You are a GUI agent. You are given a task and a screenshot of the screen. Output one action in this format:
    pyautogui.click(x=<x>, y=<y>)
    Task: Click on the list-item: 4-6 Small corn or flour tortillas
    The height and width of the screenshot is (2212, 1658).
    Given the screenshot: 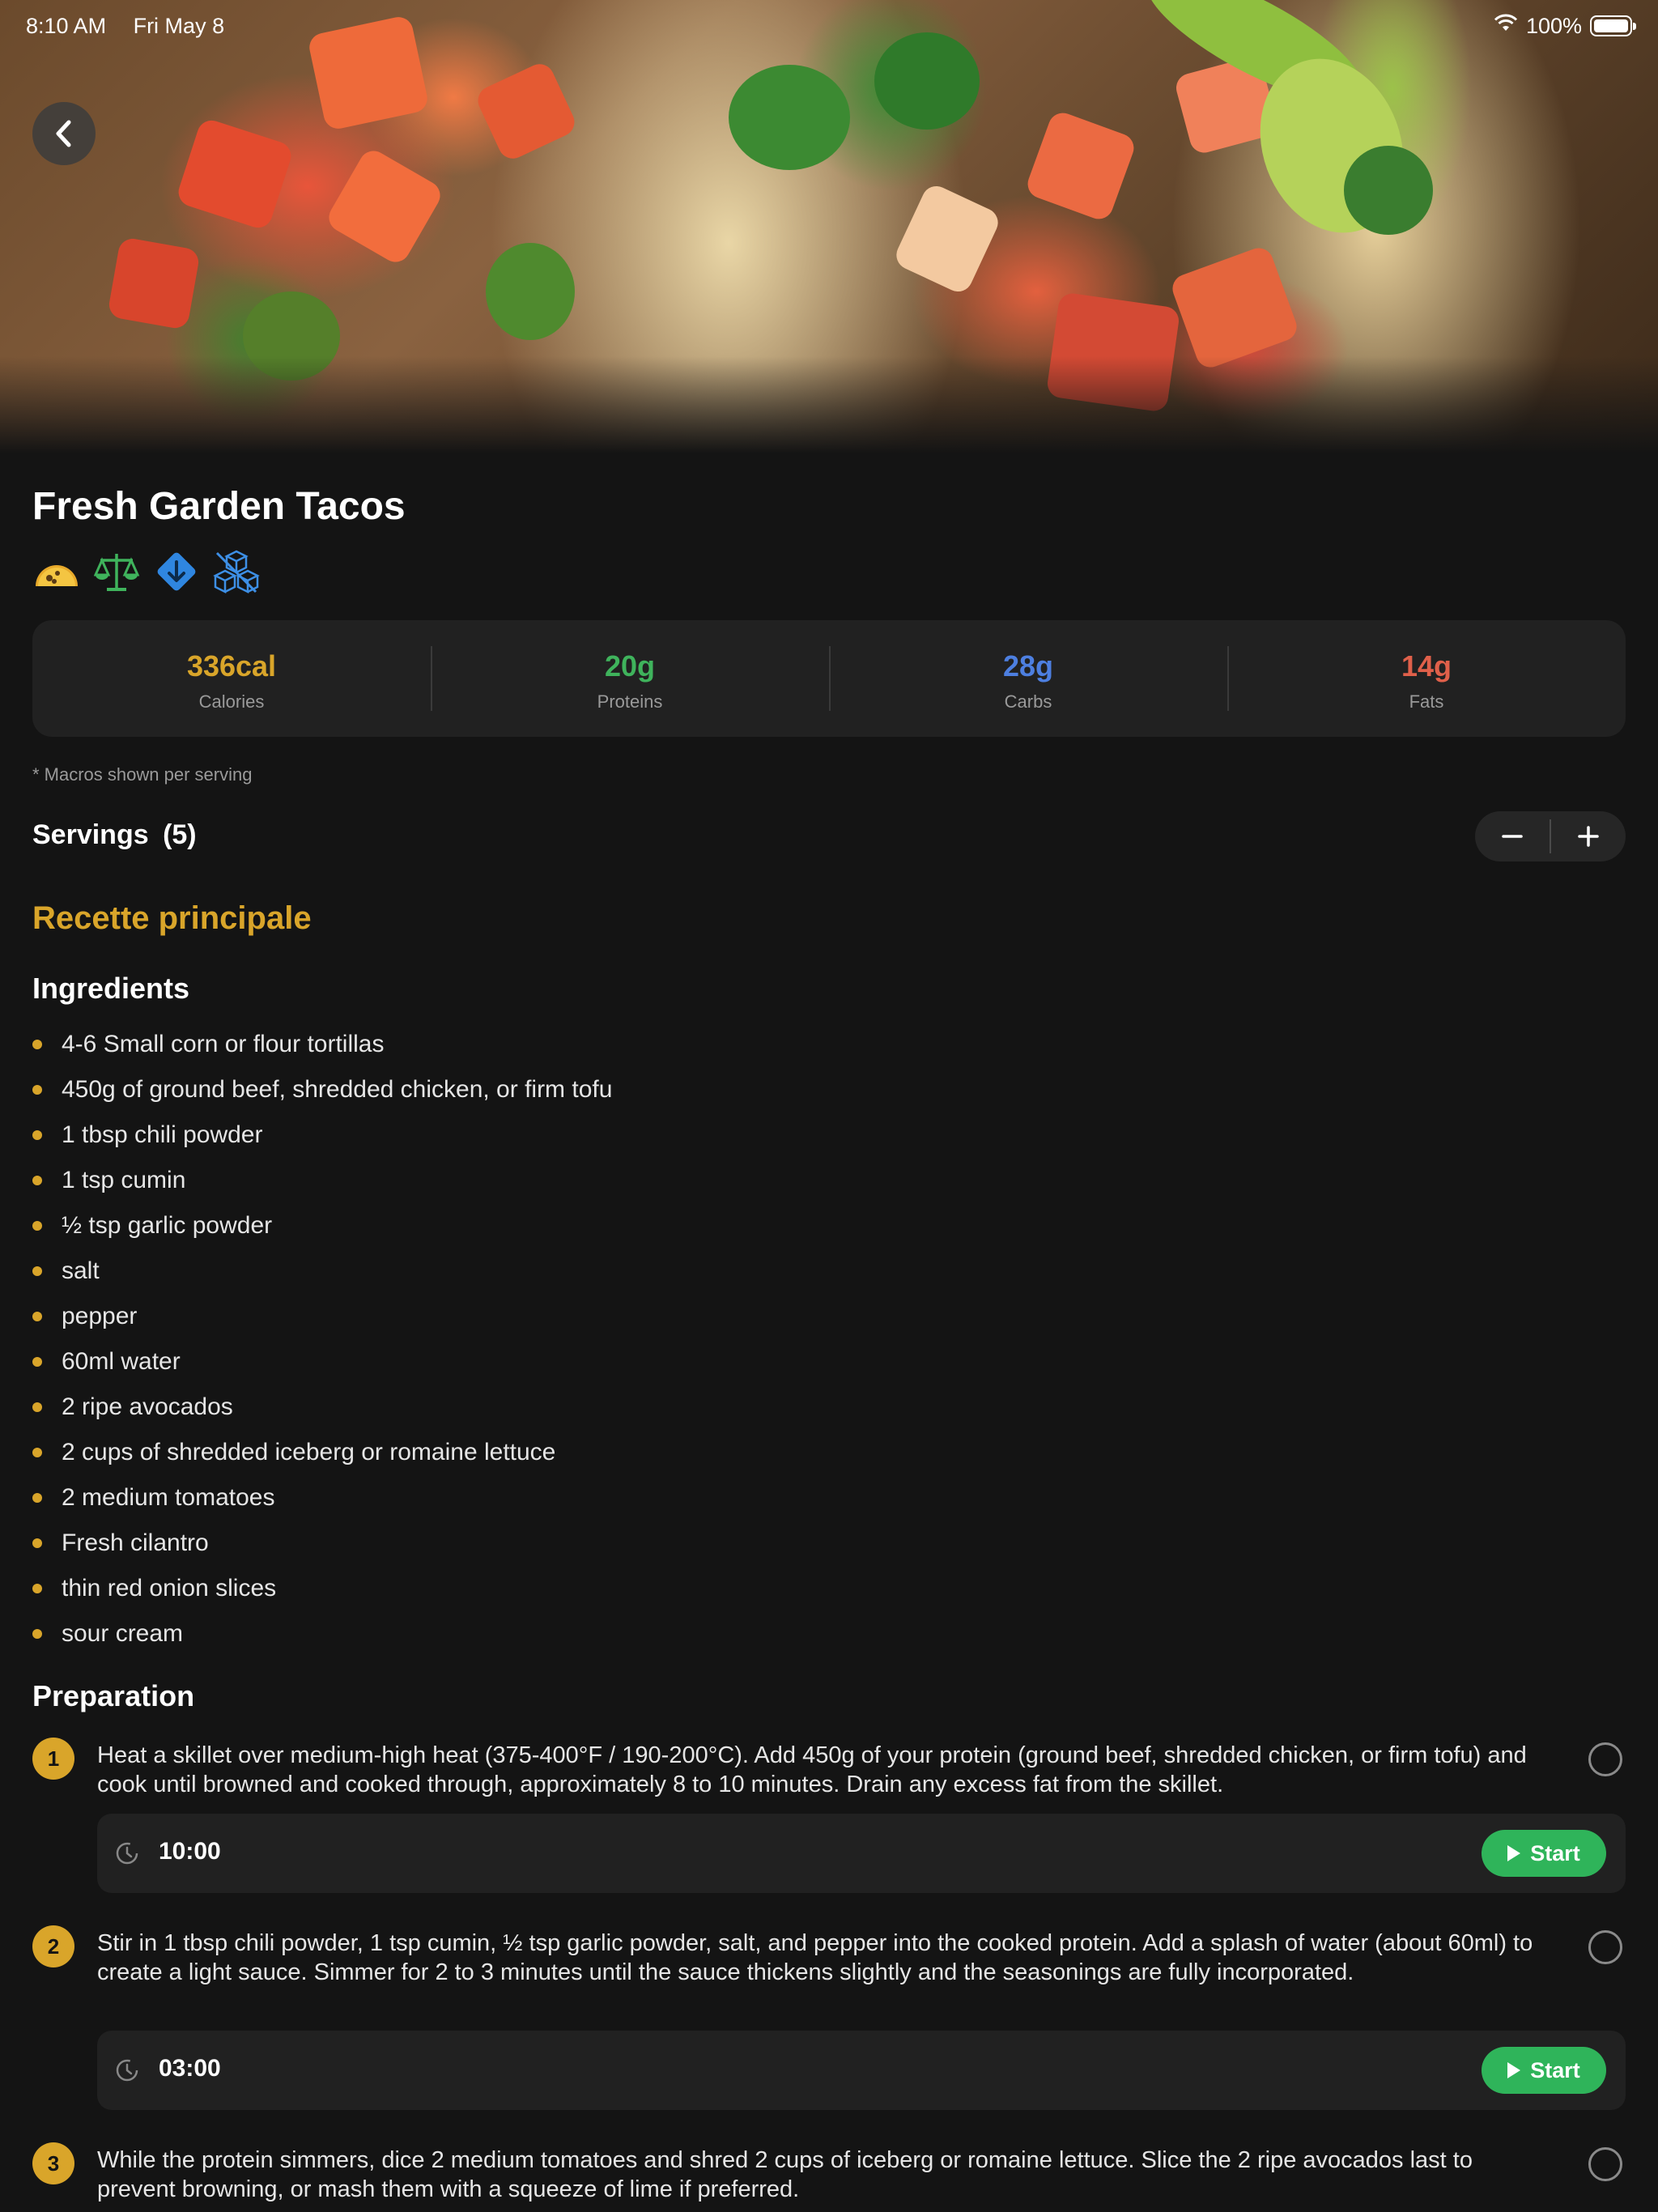 What is the action you would take?
    pyautogui.click(x=322, y=1045)
    